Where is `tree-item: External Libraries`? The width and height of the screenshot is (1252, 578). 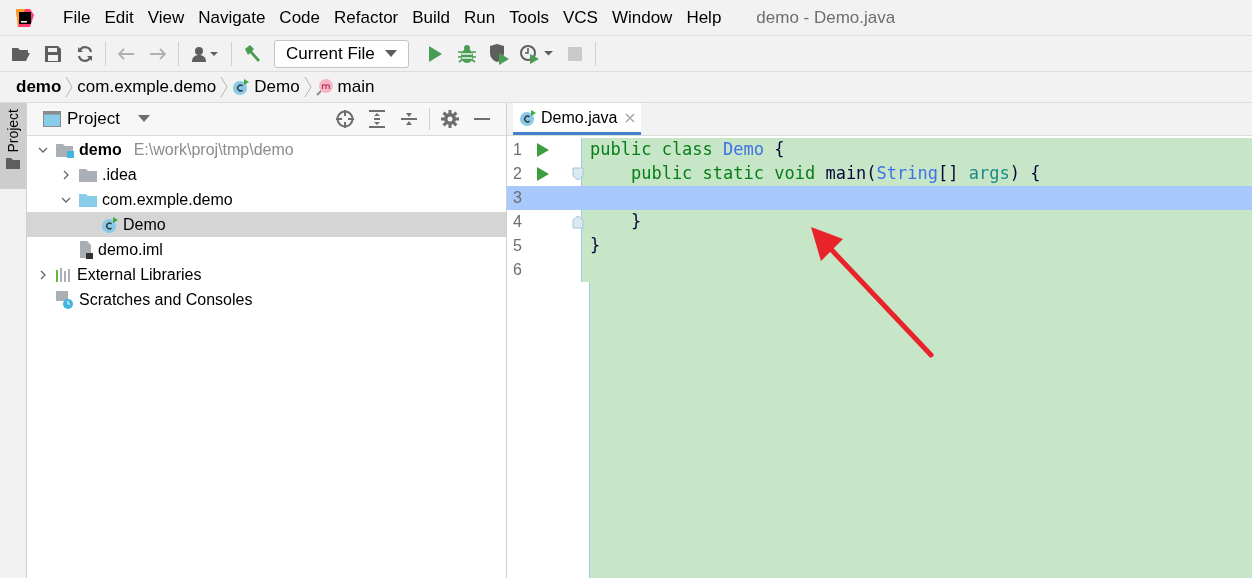
tree-item: External Libraries is located at coordinates (266, 274).